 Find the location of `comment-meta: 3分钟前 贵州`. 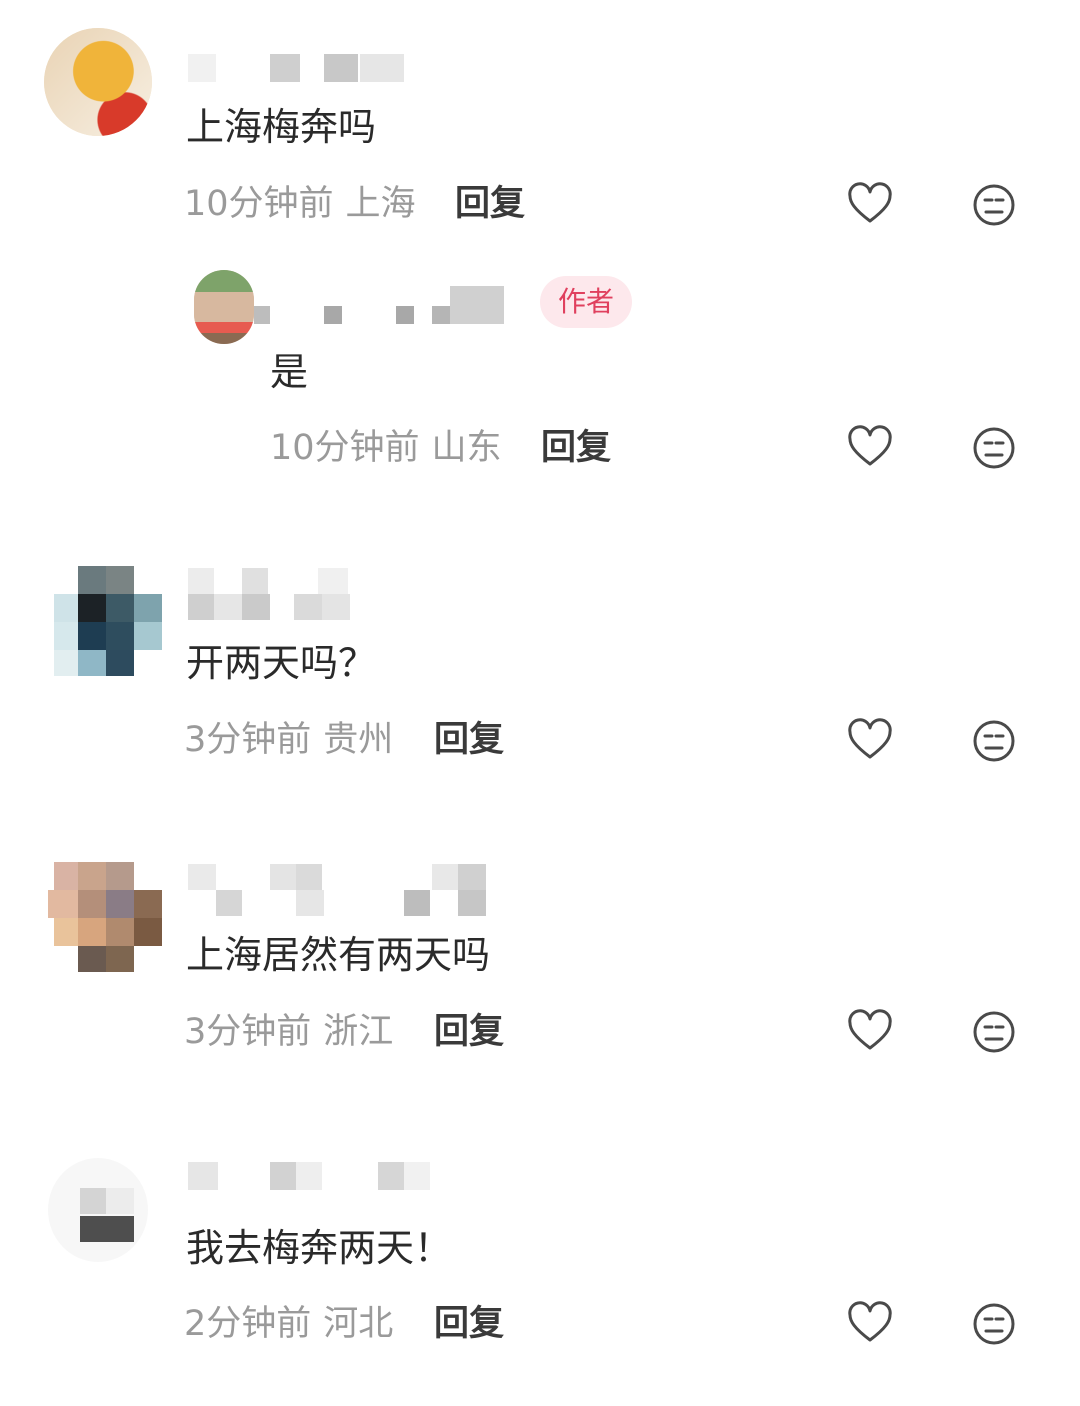

comment-meta: 3分钟前 贵州 is located at coordinates (288, 740).